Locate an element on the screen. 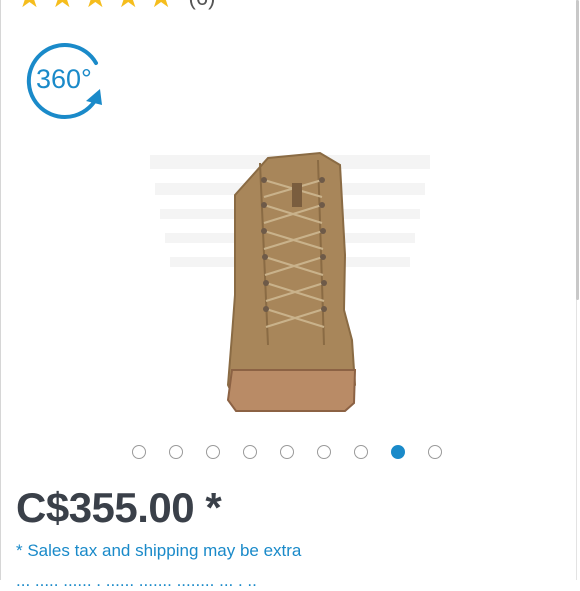 The height and width of the screenshot is (591, 580). rating: ★ ★ ★ ★ ★ (6) is located at coordinates (116, 6).